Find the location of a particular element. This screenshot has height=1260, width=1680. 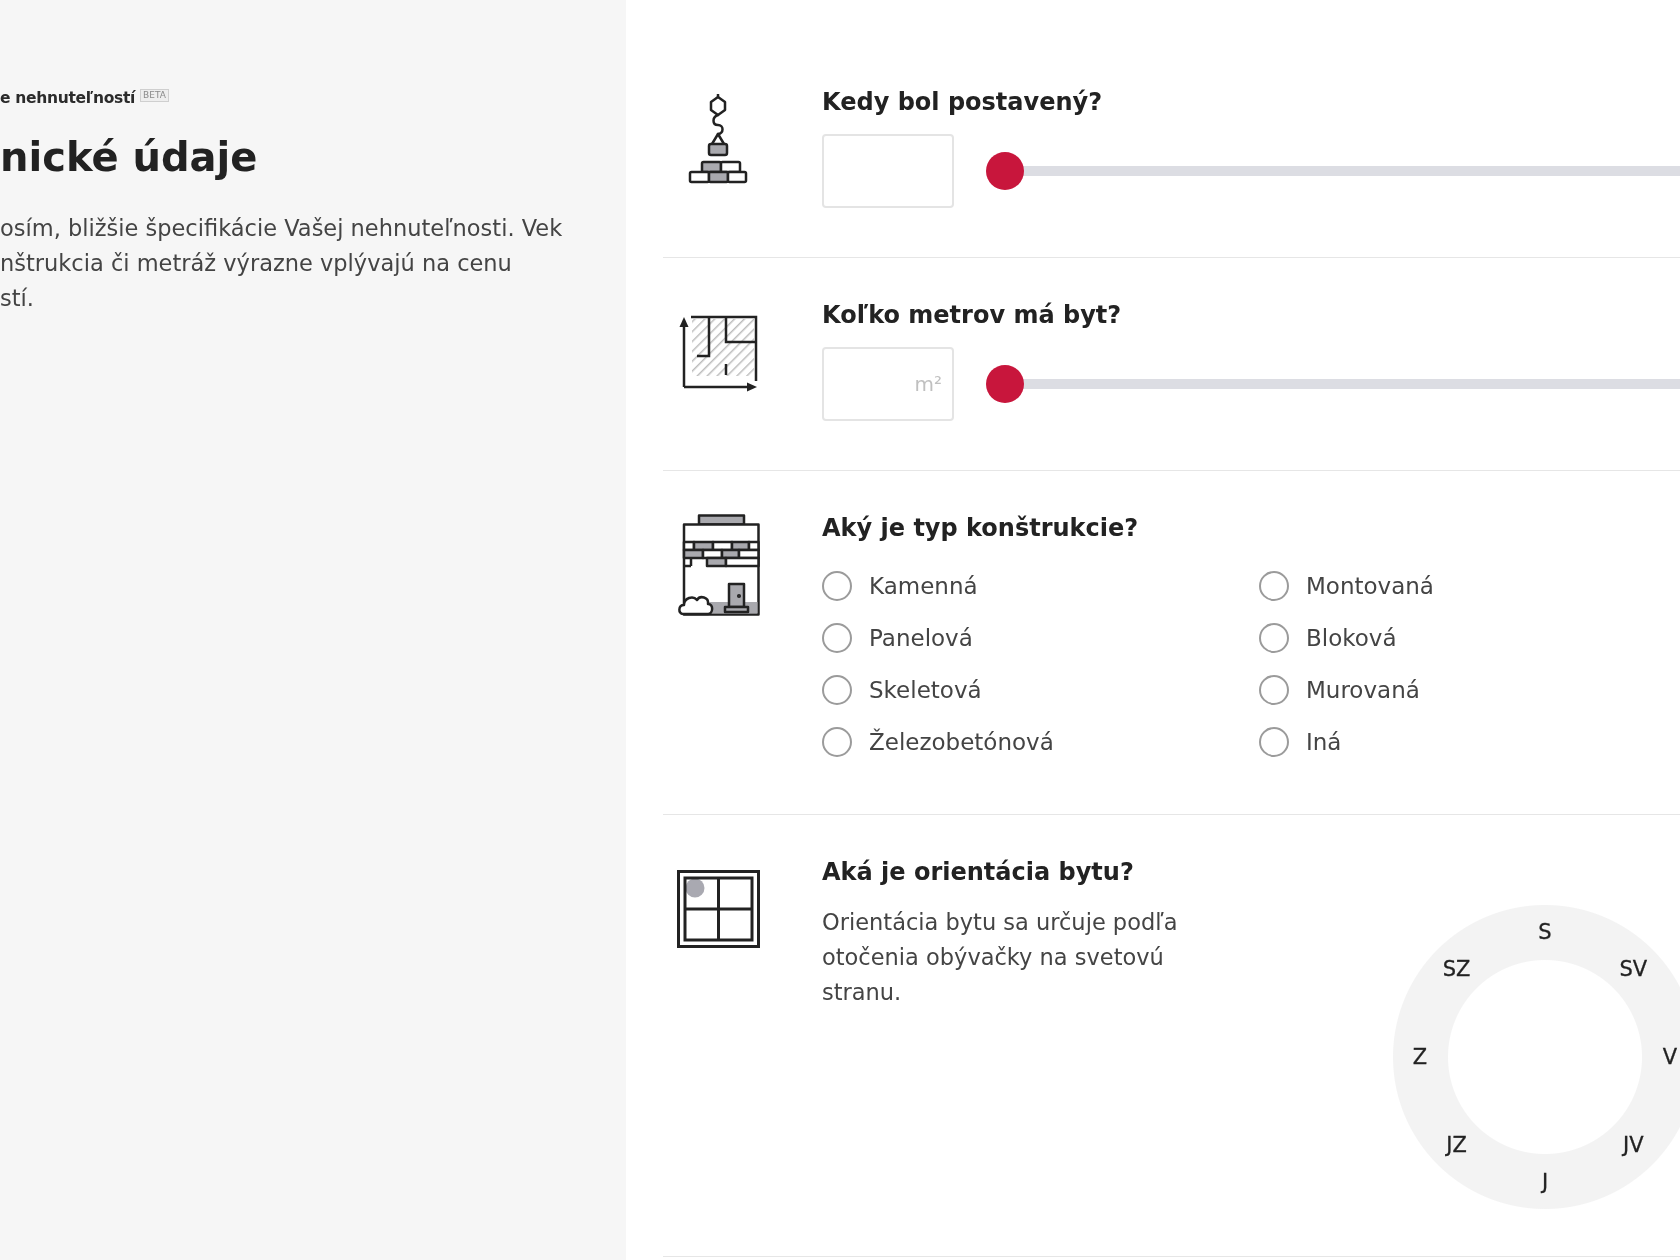

question-title: Aká je orientácia bytu? is located at coordinates (978, 872).